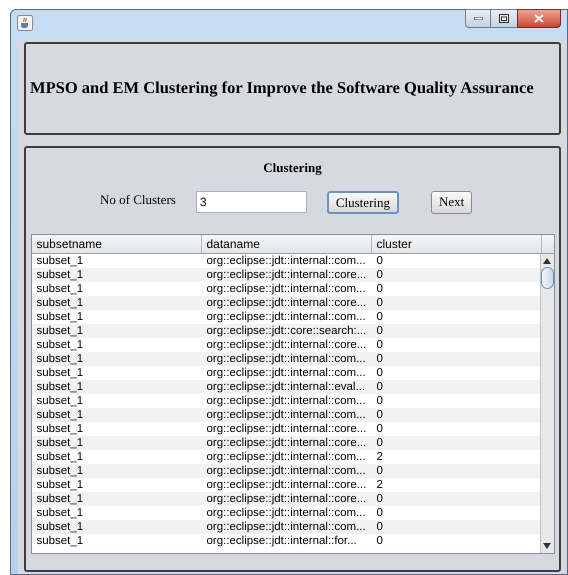  Describe the element at coordinates (282, 88) in the screenshot. I see `app-title: MPSO and EM Clustering for Improve the Software Quality Assurance` at that location.